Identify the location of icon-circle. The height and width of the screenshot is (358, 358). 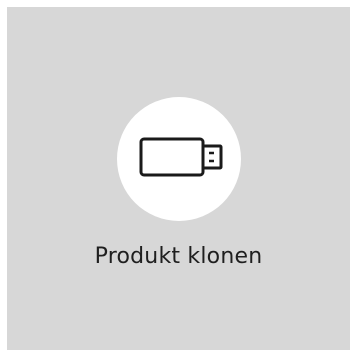
(179, 159).